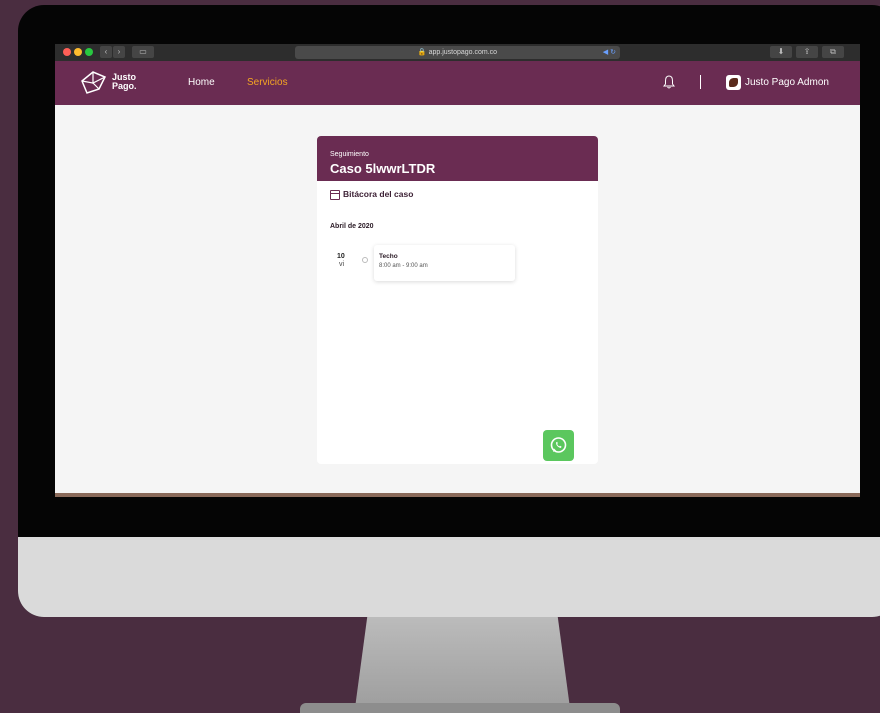 The height and width of the screenshot is (713, 880). What do you see at coordinates (463, 52) in the screenshot?
I see `address-bar-url: app.justopago.com.co` at bounding box center [463, 52].